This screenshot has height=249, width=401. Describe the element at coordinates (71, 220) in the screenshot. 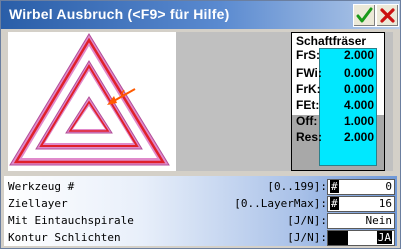

I see `field-label: Mit Eintauchspirale` at that location.